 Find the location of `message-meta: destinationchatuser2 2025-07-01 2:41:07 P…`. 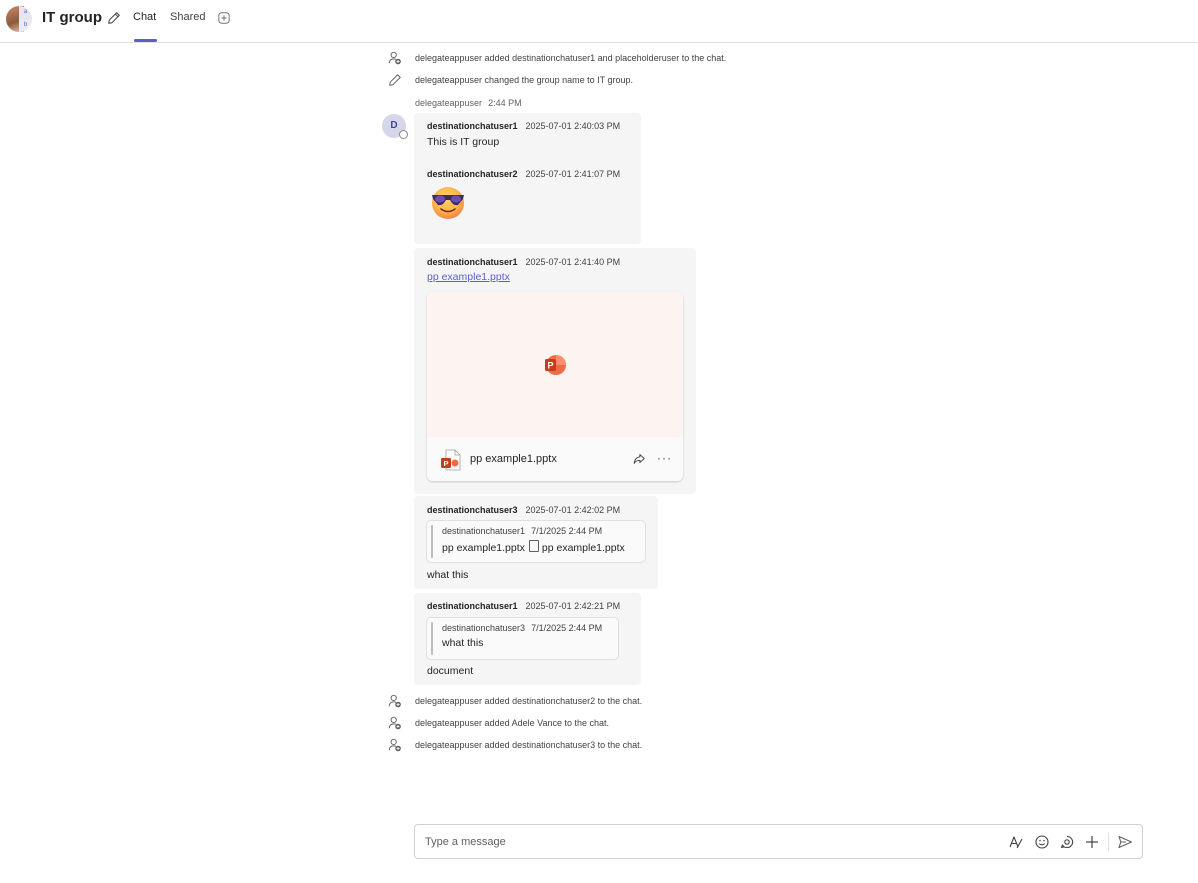

message-meta: destinationchatuser2 2025-07-01 2:41:07 P… is located at coordinates (523, 174).